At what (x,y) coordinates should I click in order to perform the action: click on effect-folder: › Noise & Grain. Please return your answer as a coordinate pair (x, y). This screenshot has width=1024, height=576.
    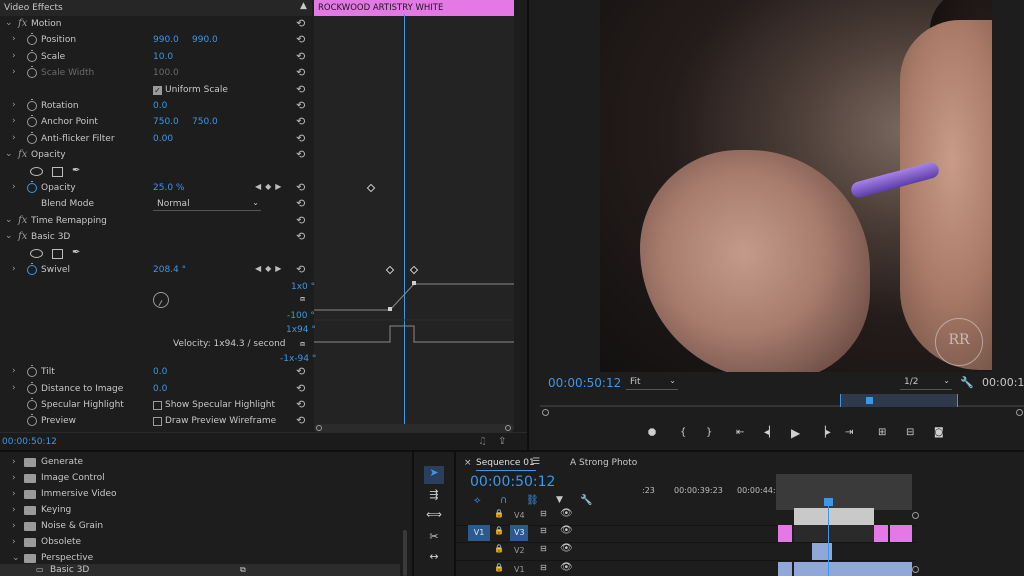
    Looking at the image, I should click on (200, 527).